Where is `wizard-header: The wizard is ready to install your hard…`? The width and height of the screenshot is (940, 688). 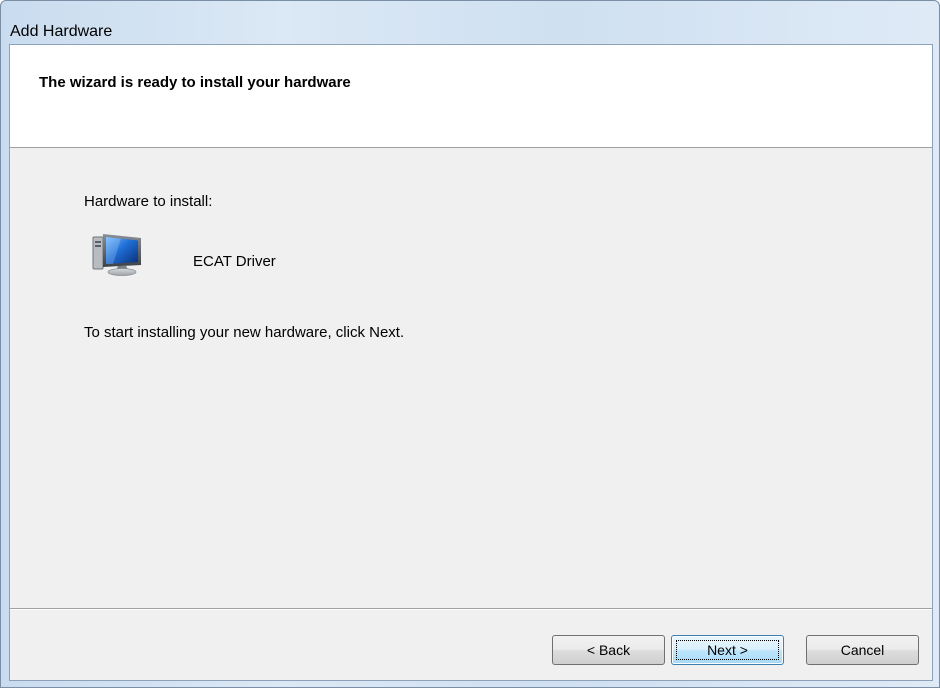
wizard-header: The wizard is ready to install your hard… is located at coordinates (471, 96).